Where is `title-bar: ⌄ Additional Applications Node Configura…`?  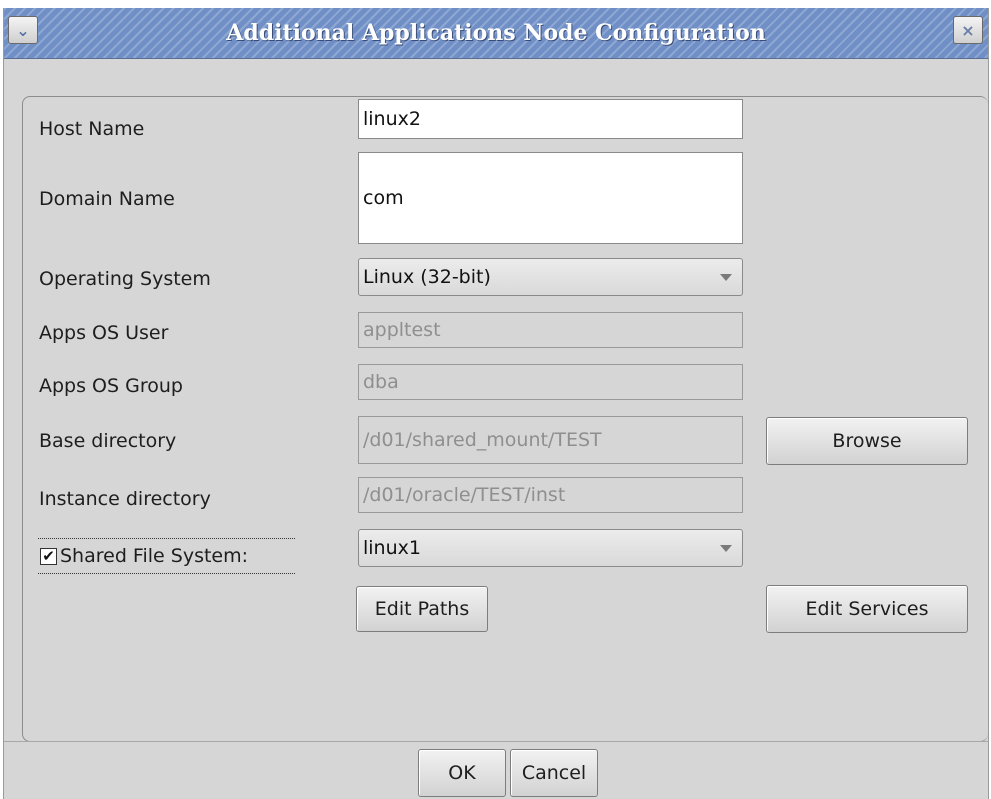 title-bar: ⌄ Additional Applications Node Configura… is located at coordinates (496, 33).